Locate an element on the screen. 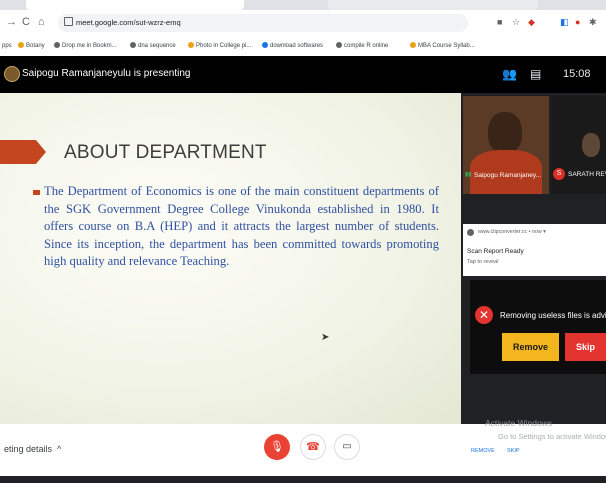  chat-icon: ▤ is located at coordinates (535, 74).